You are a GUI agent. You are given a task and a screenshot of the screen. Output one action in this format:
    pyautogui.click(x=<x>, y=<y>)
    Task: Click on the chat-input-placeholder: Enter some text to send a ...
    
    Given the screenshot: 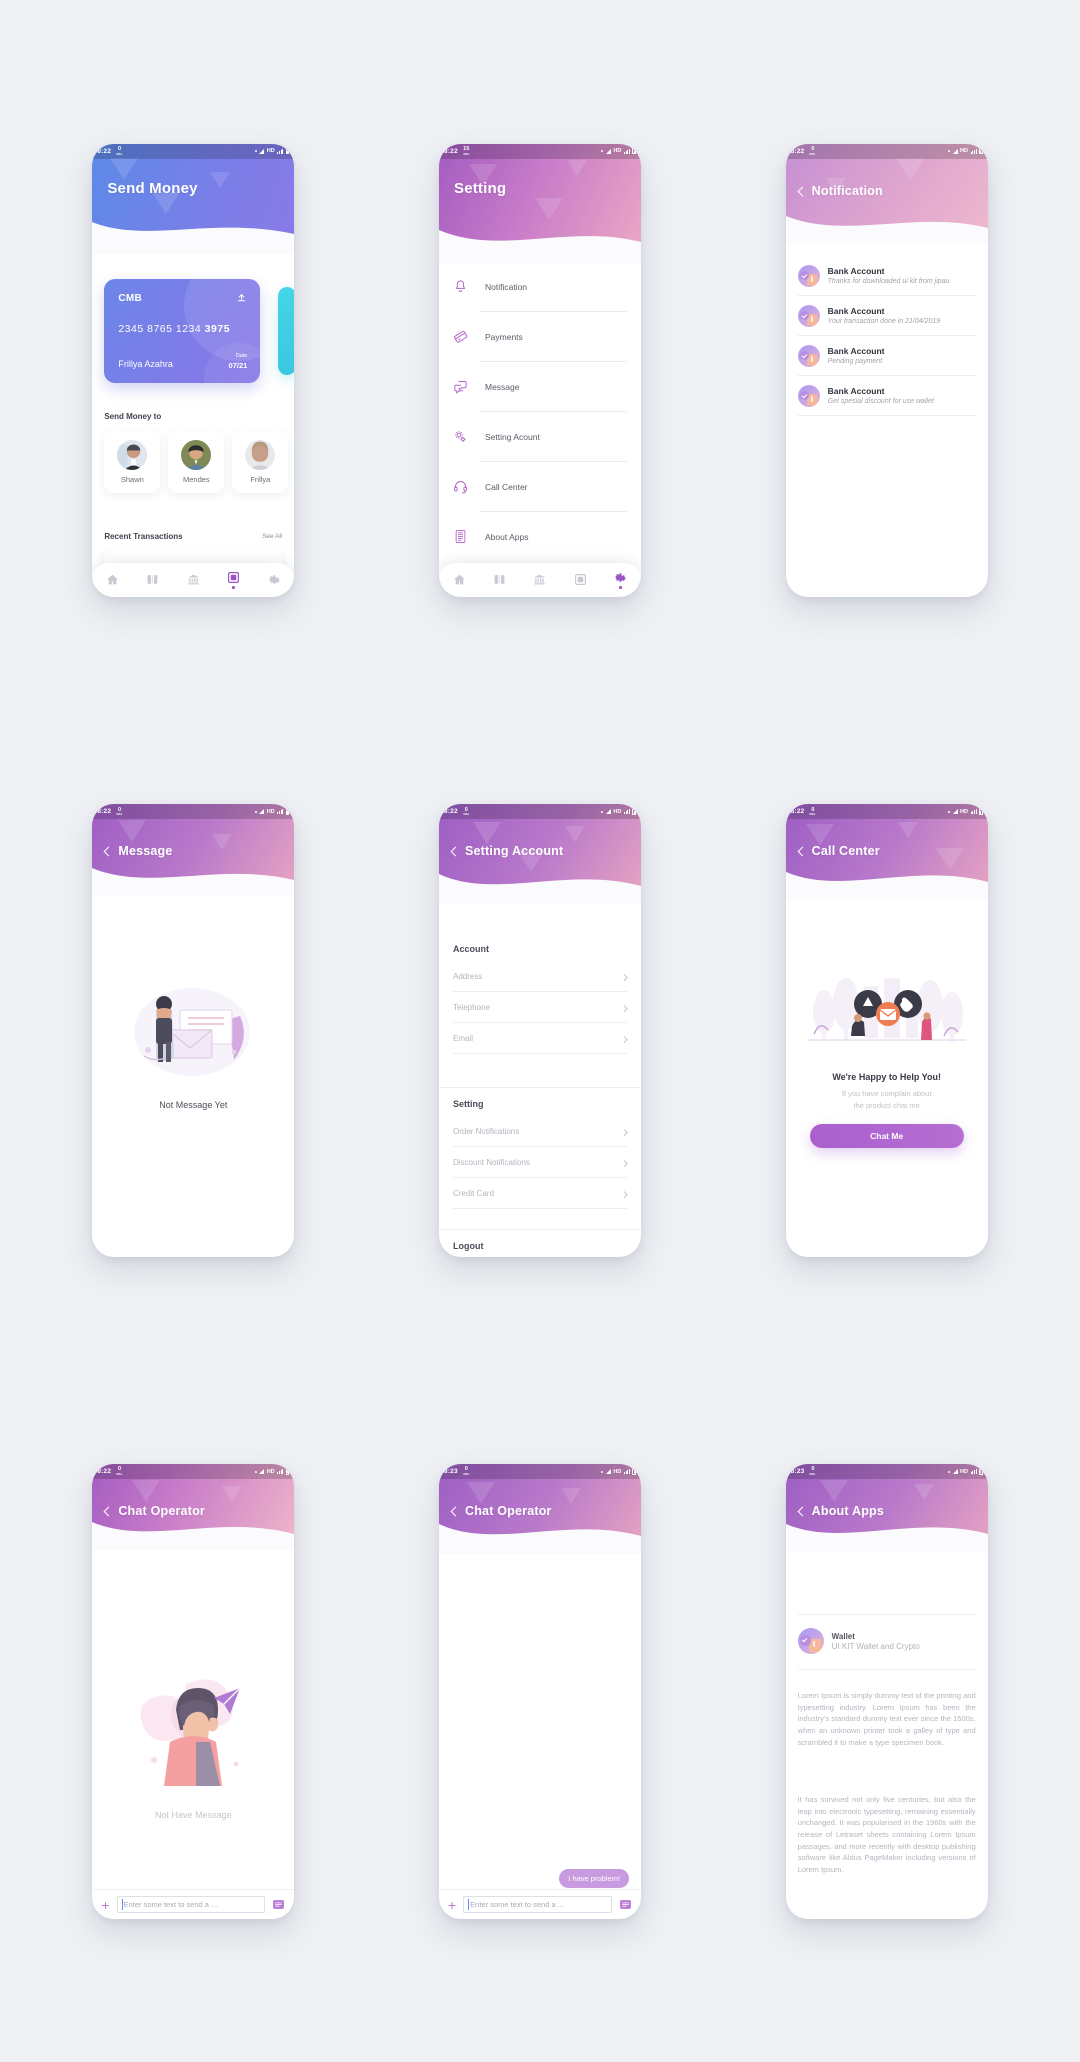 What is the action you would take?
    pyautogui.click(x=170, y=1905)
    